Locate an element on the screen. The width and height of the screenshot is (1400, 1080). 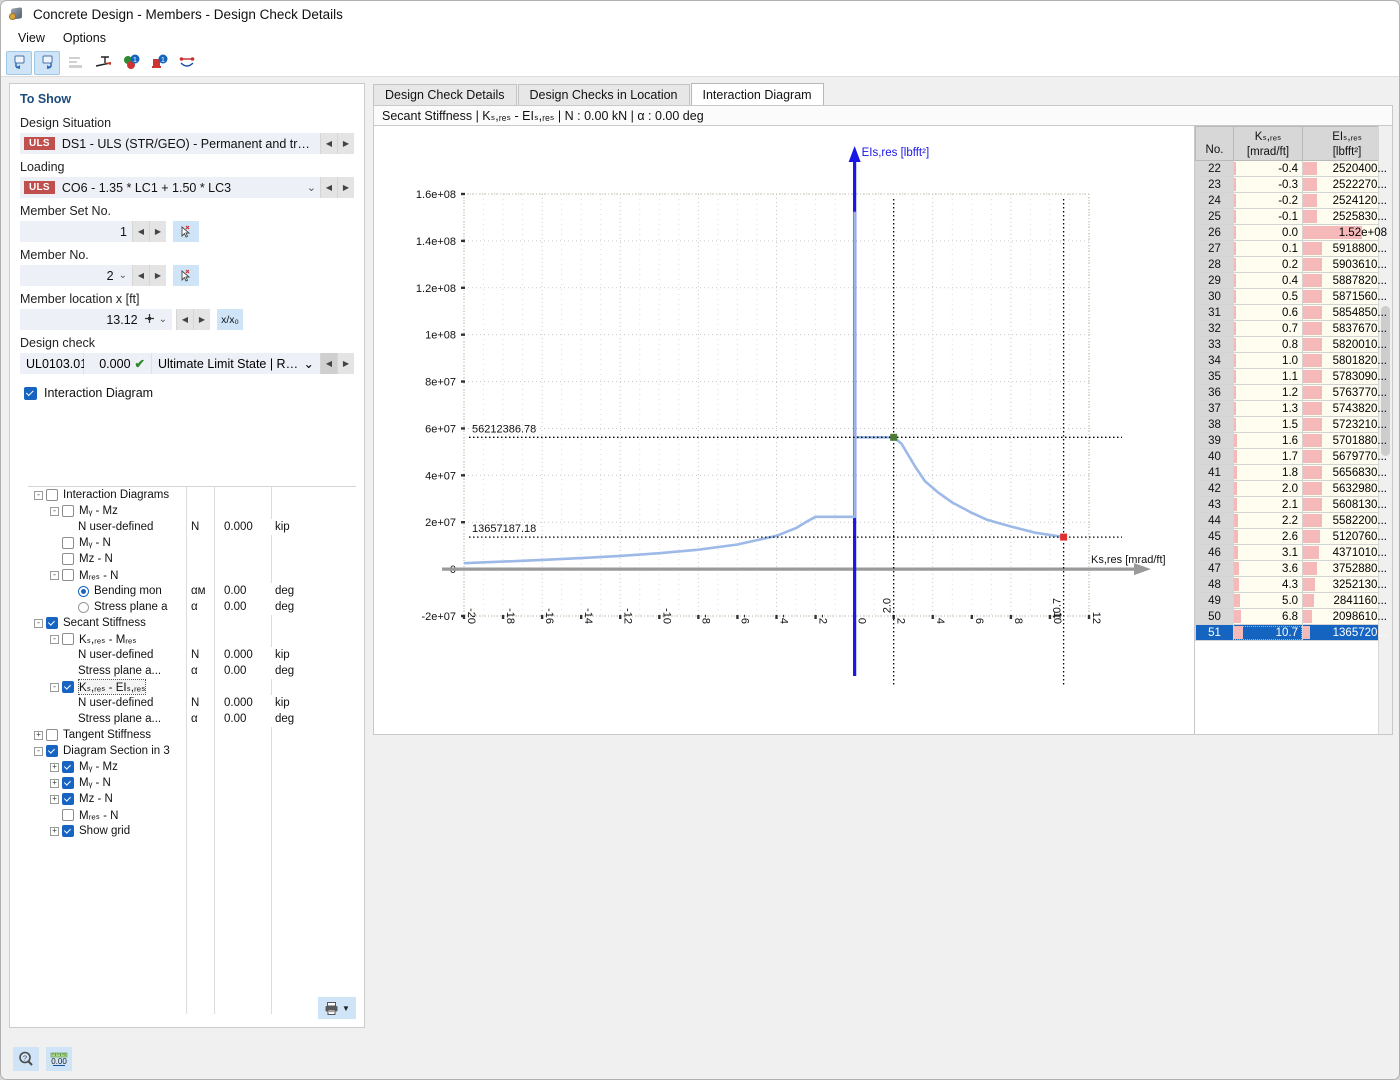
tree-item: Bending mon αᴍ 0.00 deg is located at coordinates (192, 591).